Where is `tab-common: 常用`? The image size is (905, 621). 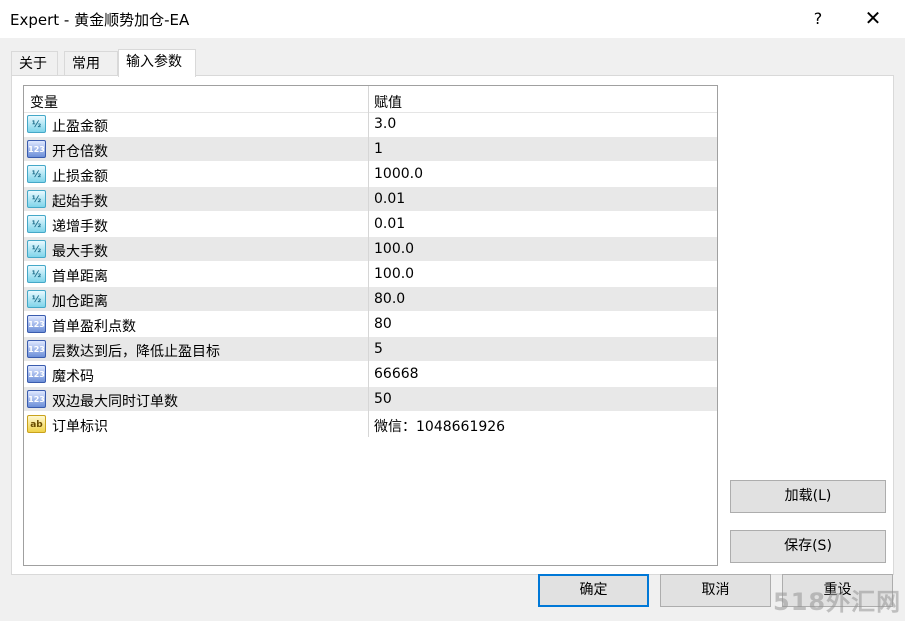 tab-common: 常用 is located at coordinates (91, 63).